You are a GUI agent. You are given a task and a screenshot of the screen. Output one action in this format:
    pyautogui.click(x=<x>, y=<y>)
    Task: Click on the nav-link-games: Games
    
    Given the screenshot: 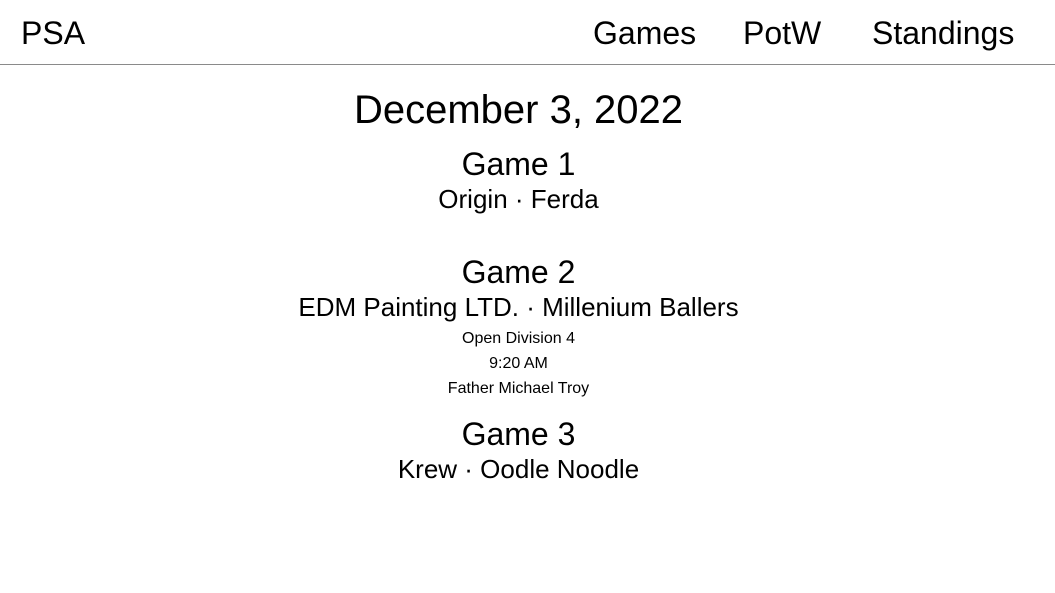 What is the action you would take?
    pyautogui.click(x=644, y=33)
    